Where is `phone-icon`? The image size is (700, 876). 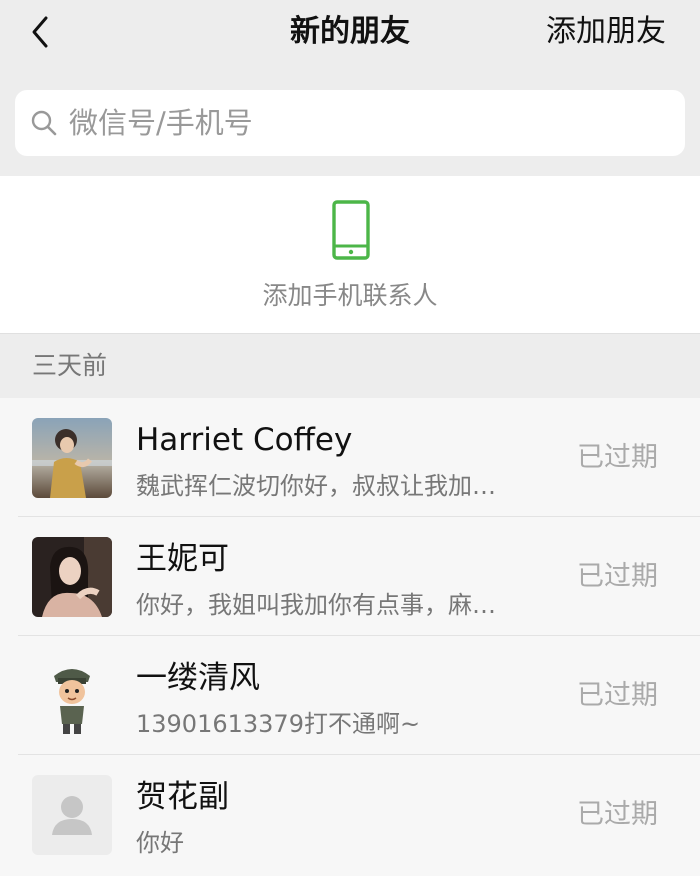
phone-icon is located at coordinates (351, 230).